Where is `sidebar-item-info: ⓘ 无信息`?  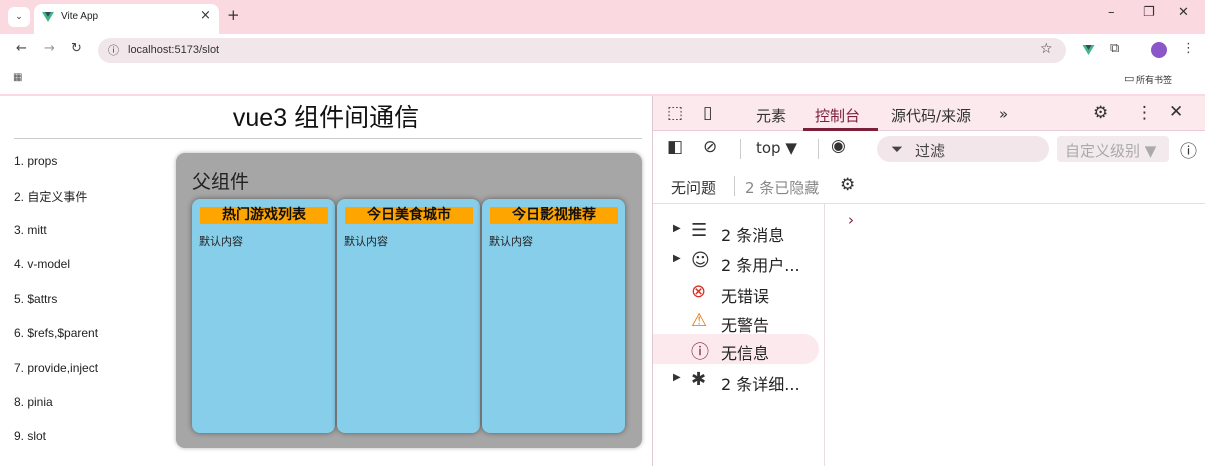 sidebar-item-info: ⓘ 无信息 is located at coordinates (736, 349).